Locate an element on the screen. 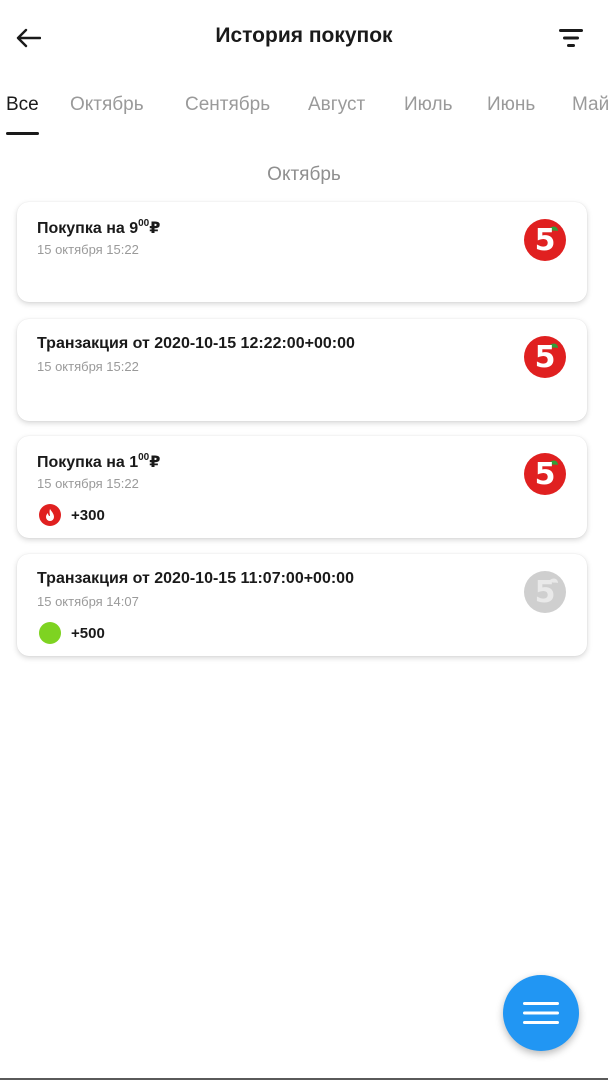 Image resolution: width=608 pixels, height=1080 pixels. section-title: Октябрь is located at coordinates (304, 174).